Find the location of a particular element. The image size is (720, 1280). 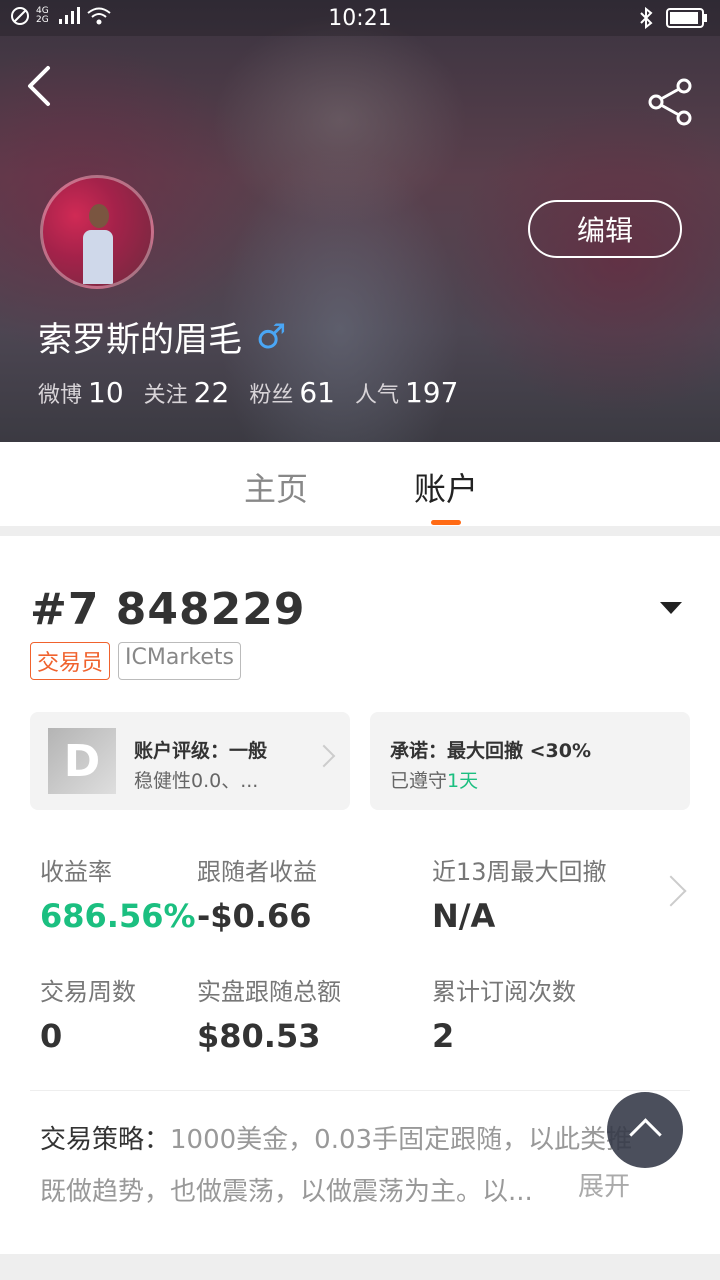

tag-trader: 交易员 is located at coordinates (70, 661).